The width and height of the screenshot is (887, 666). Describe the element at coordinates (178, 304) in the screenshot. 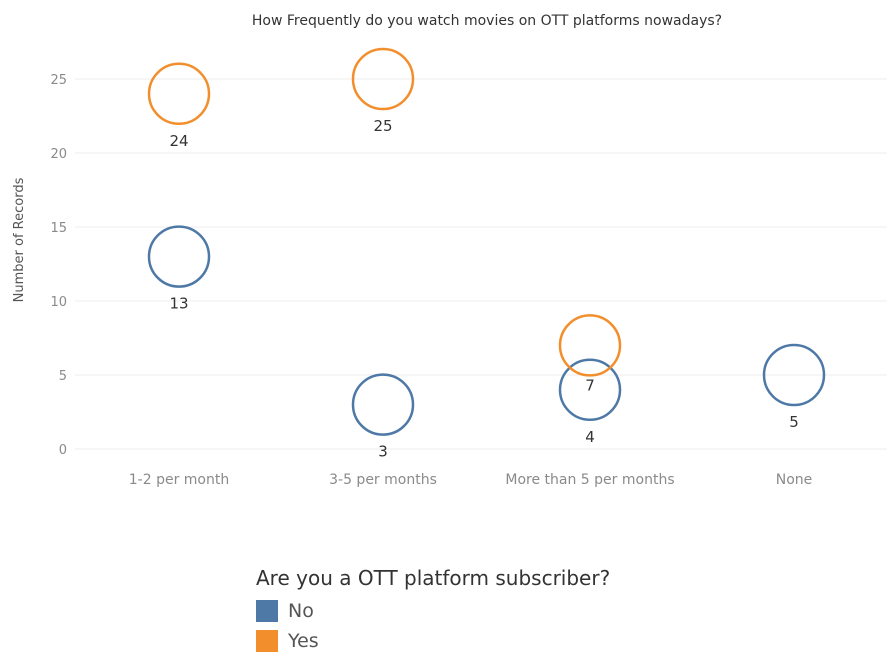

I see `data-label-no: 13` at that location.